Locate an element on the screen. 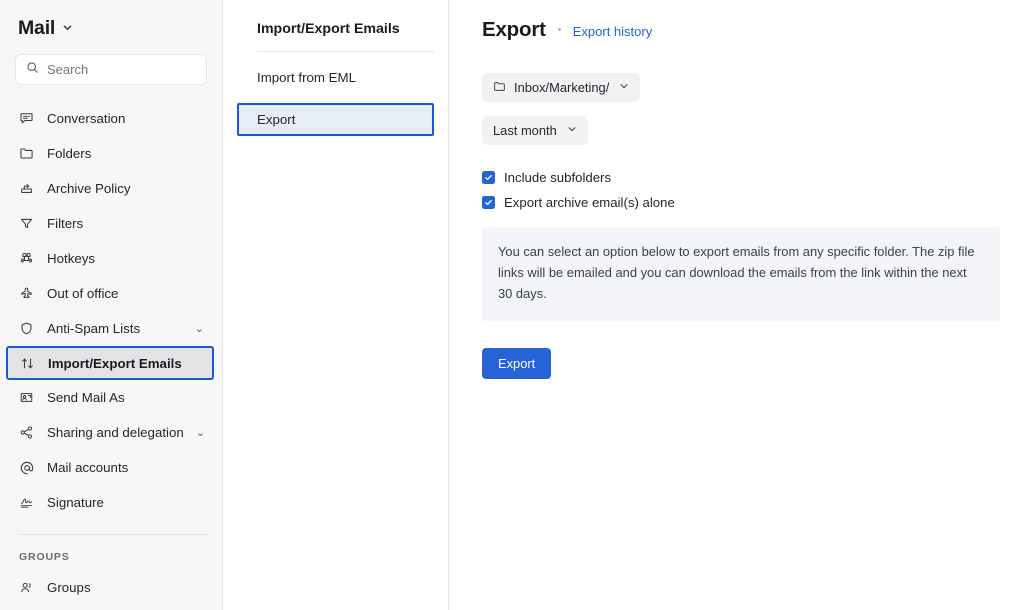  sidebar-item-groups: Groups is located at coordinates (111, 587).